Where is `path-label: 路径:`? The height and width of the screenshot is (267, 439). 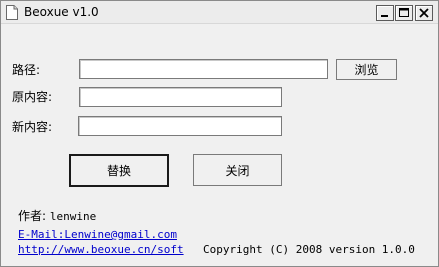
path-label: 路径: is located at coordinates (26, 70).